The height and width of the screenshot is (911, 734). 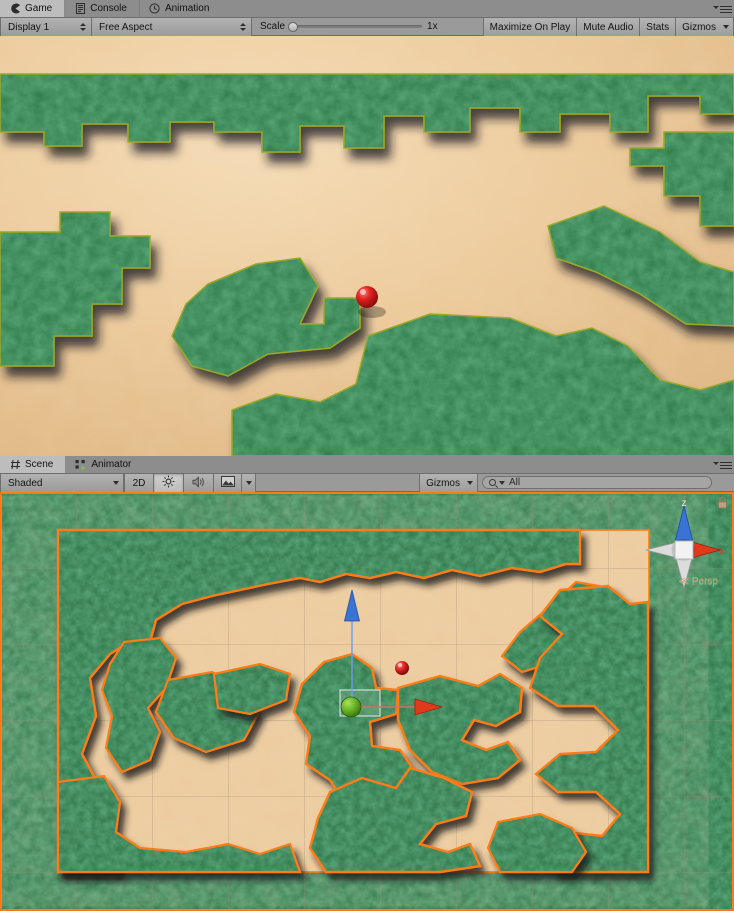 I want to click on scene-red-sphere, so click(x=402, y=668).